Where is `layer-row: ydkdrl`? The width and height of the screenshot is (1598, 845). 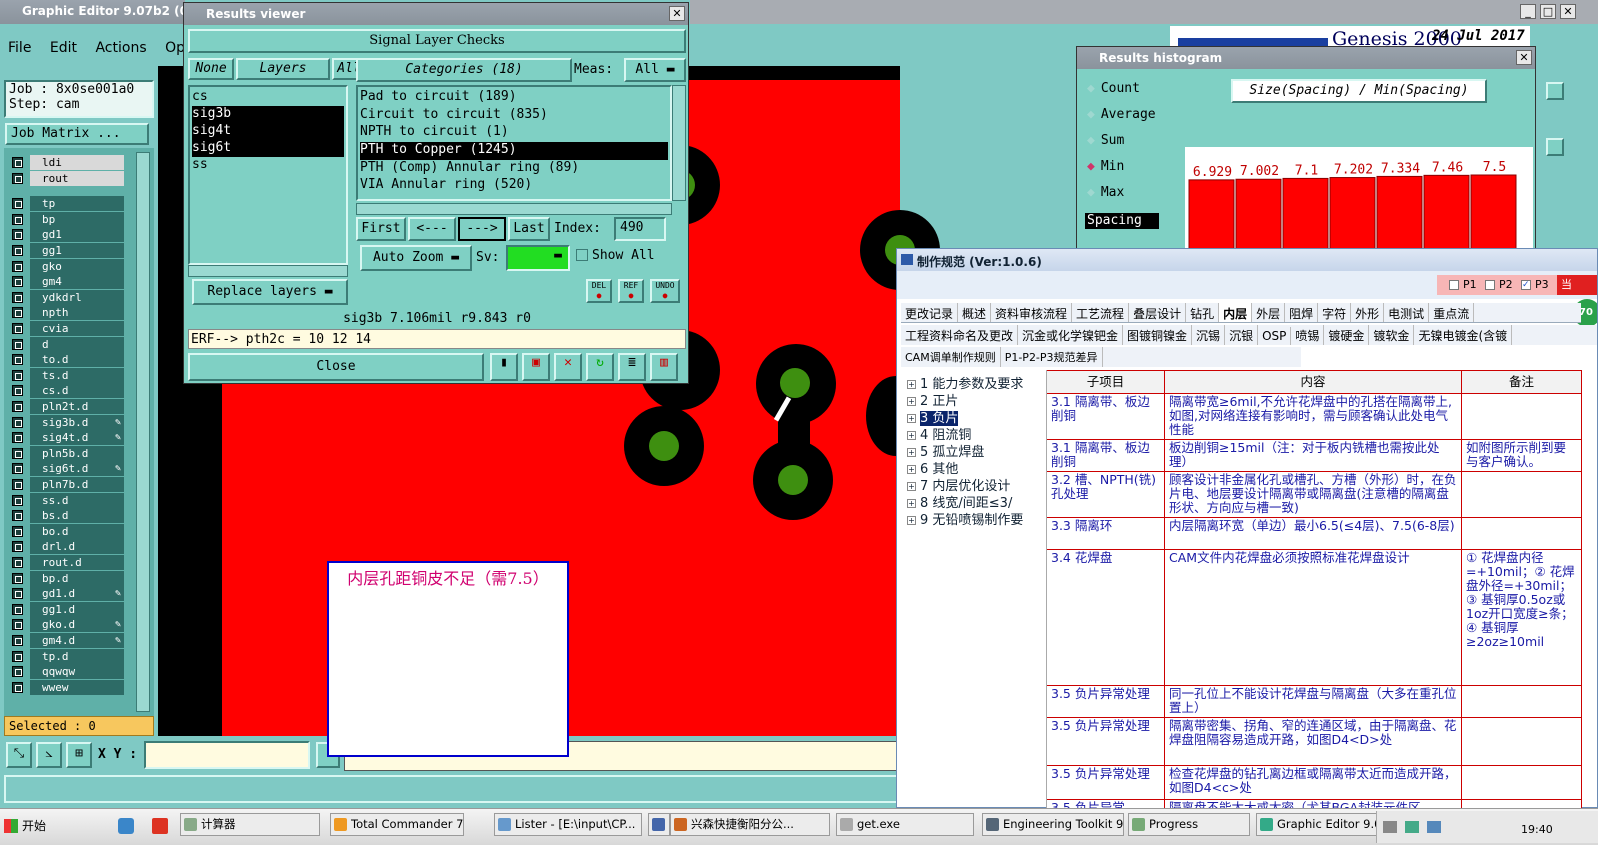 layer-row: ydkdrl is located at coordinates (67, 297).